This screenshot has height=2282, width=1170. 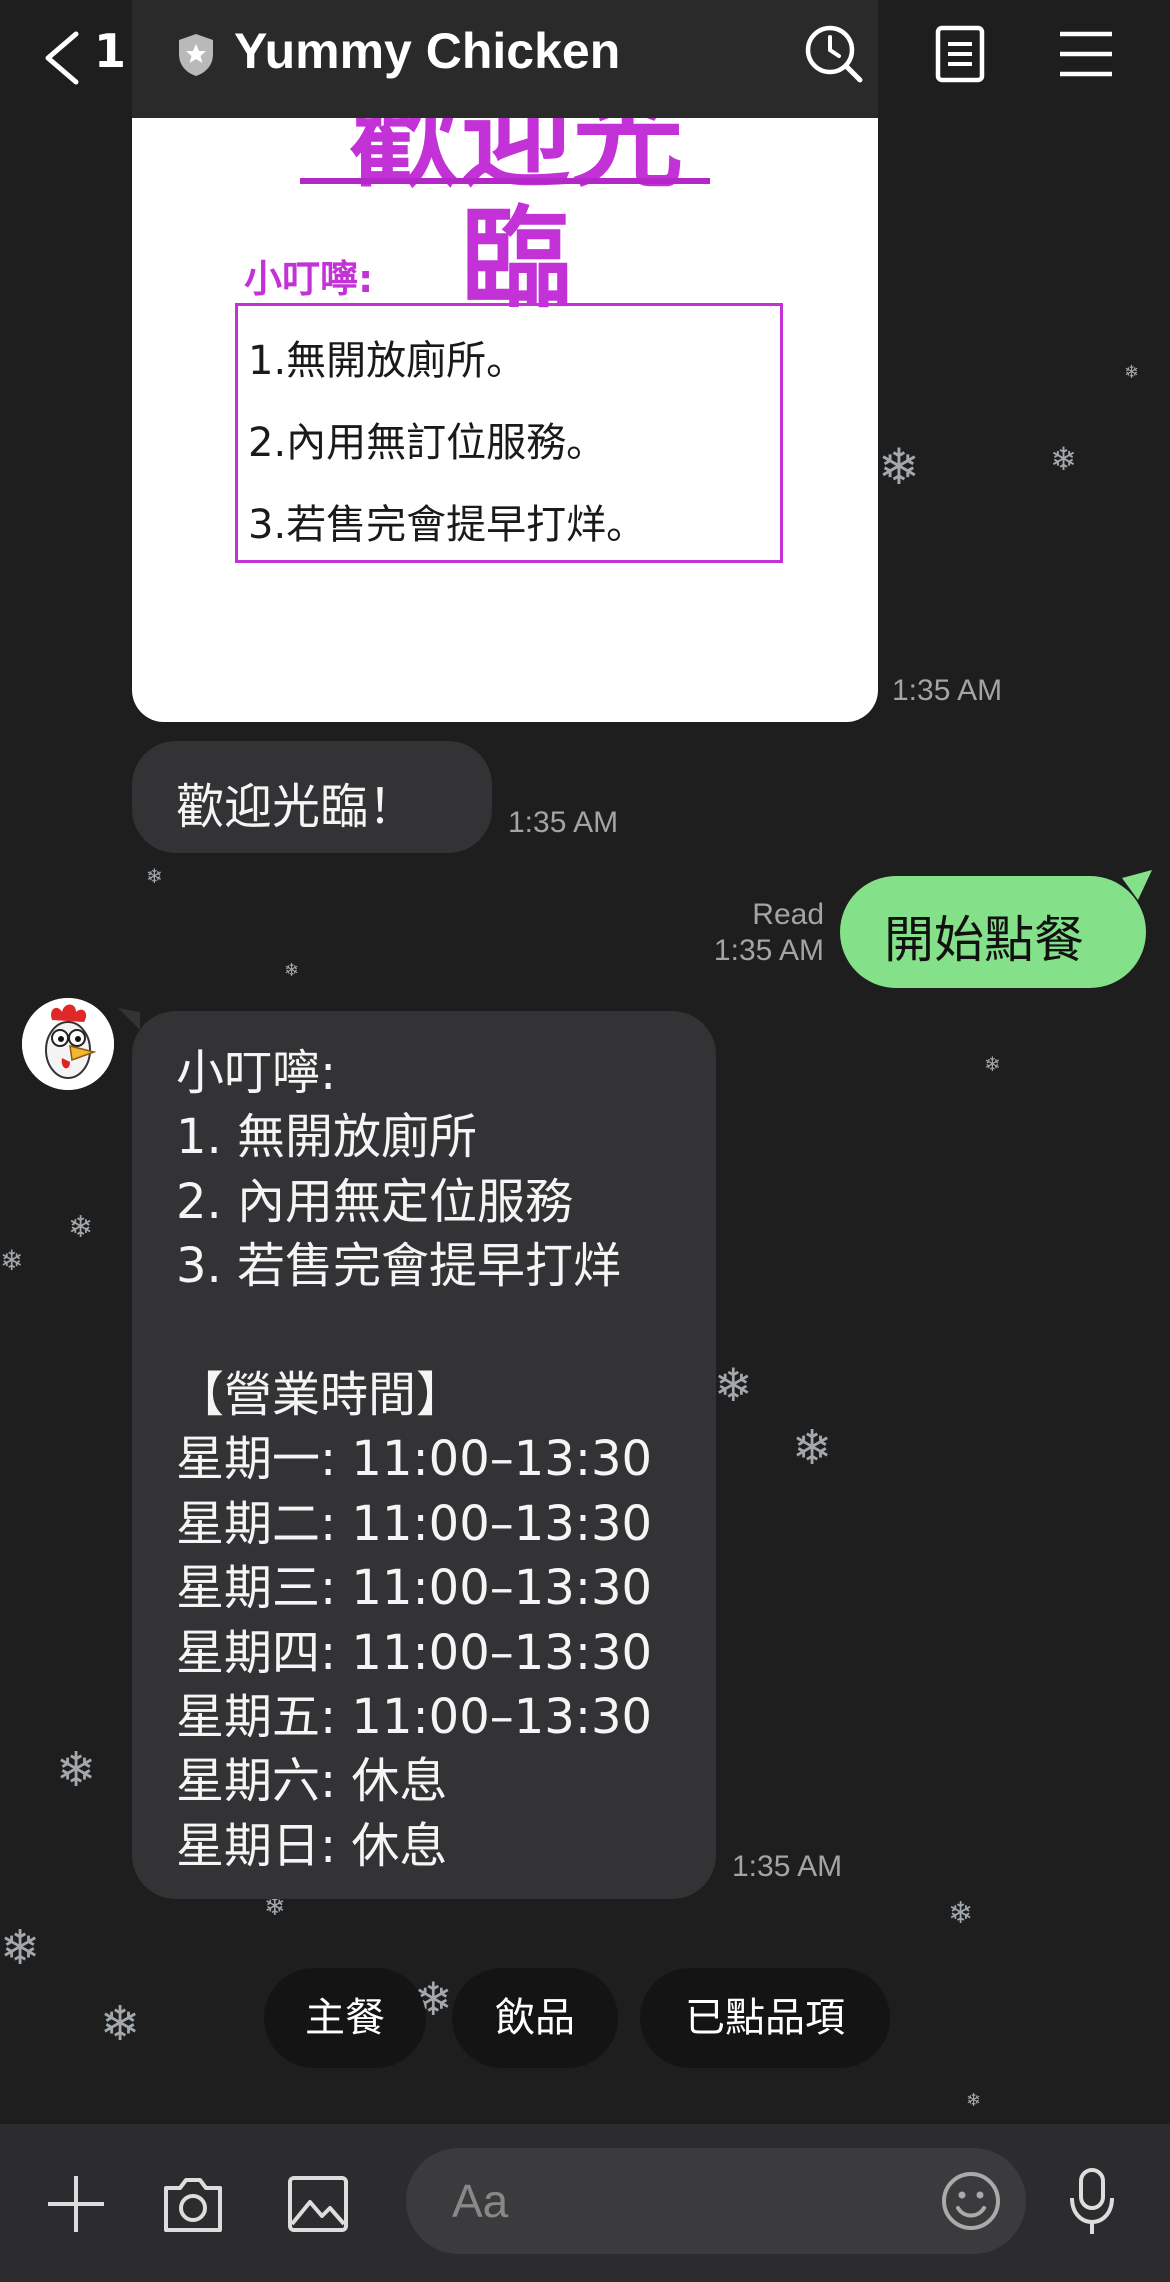 What do you see at coordinates (318, 2204) in the screenshot?
I see `image-gallery-icon` at bounding box center [318, 2204].